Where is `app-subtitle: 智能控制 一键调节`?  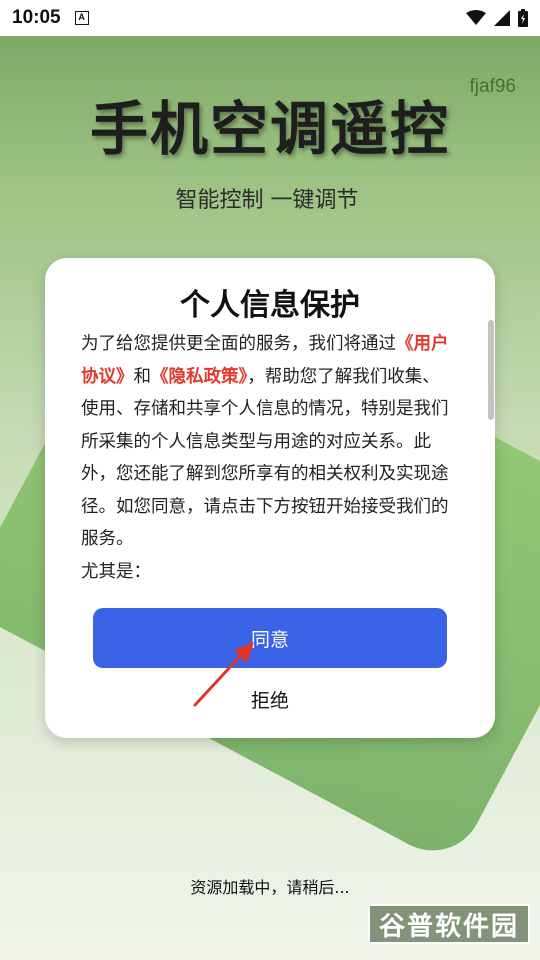 app-subtitle: 智能控制 一键调节 is located at coordinates (267, 200).